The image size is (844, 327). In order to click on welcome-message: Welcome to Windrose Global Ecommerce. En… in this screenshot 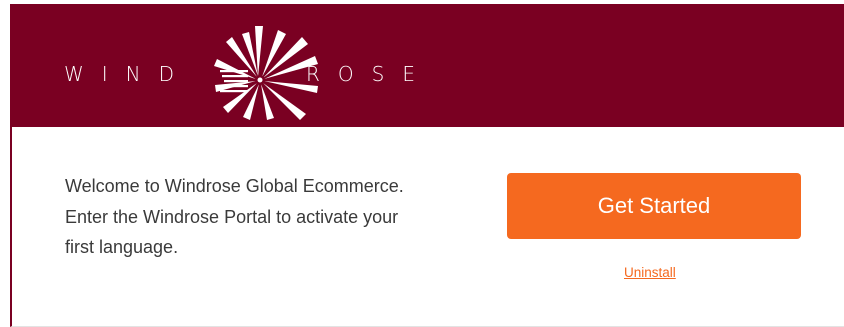, I will do `click(275, 217)`.